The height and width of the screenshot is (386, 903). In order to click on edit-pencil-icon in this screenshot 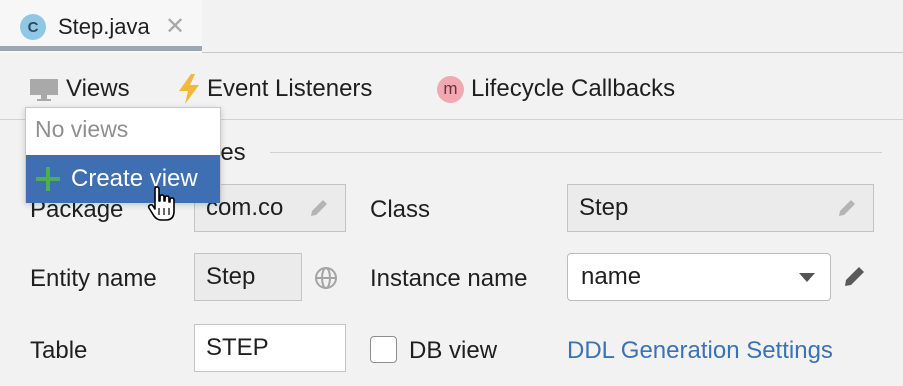, I will do `click(855, 276)`.